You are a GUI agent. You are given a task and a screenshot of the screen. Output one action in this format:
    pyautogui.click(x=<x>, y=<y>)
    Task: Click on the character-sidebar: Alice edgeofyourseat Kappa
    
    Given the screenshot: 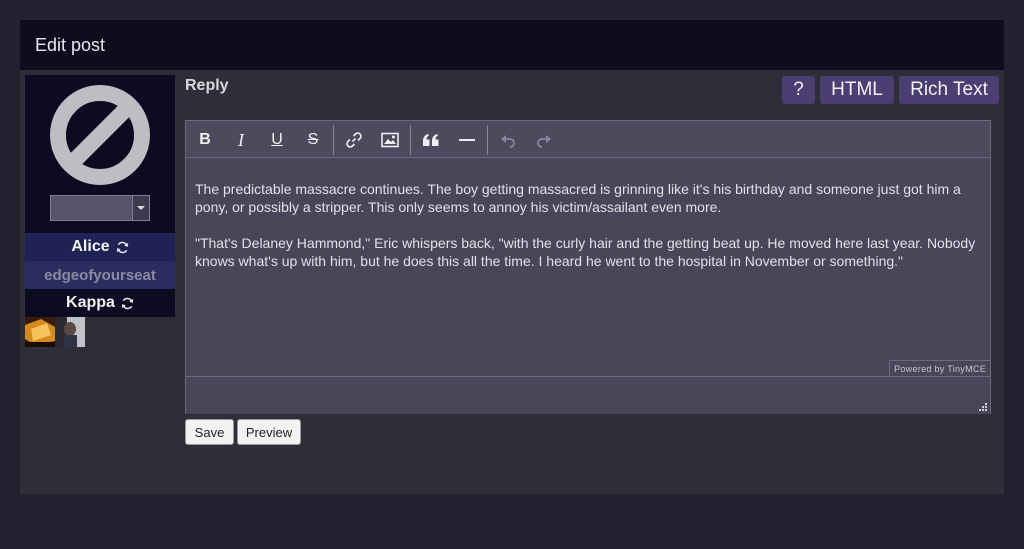 What is the action you would take?
    pyautogui.click(x=100, y=196)
    